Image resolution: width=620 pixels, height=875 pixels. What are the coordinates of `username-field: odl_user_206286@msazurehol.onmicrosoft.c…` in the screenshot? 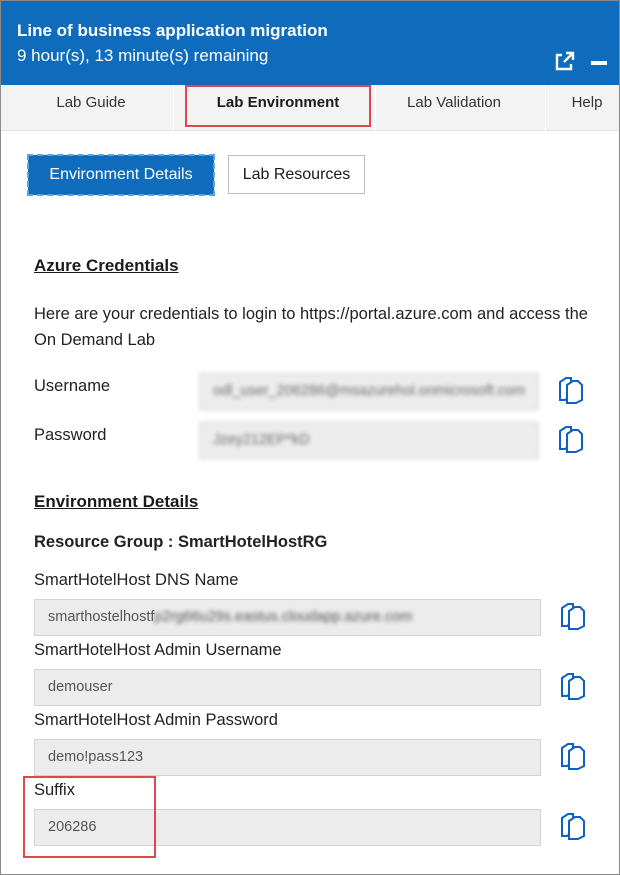 It's located at (369, 391).